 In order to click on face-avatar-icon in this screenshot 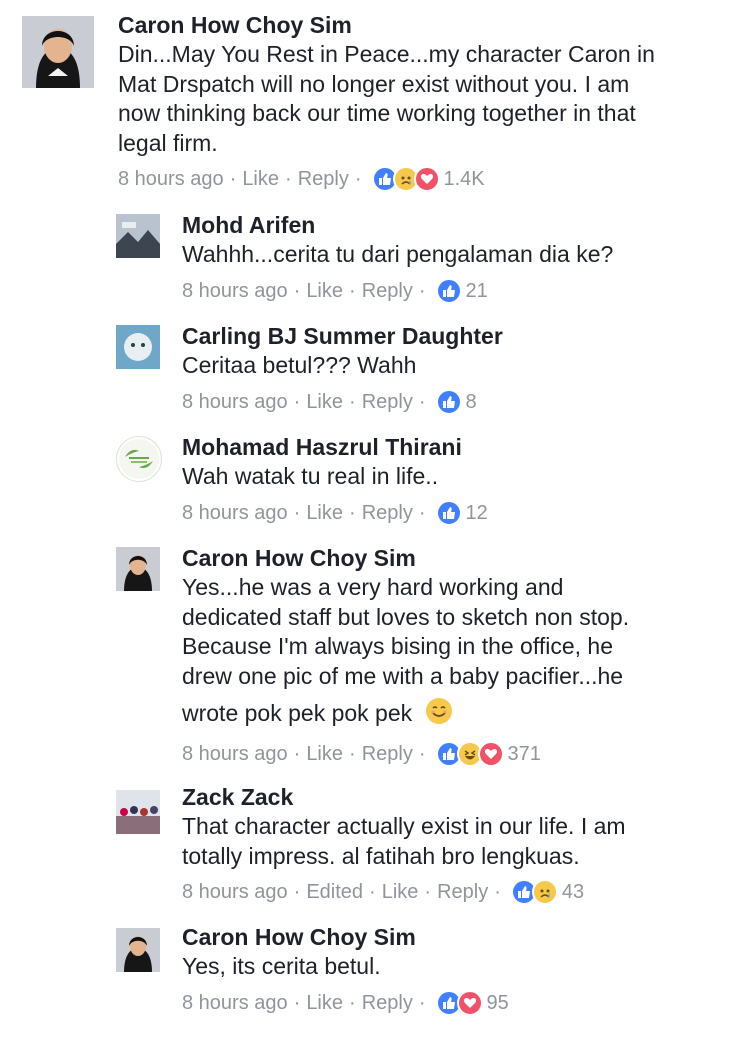, I will do `click(138, 347)`.